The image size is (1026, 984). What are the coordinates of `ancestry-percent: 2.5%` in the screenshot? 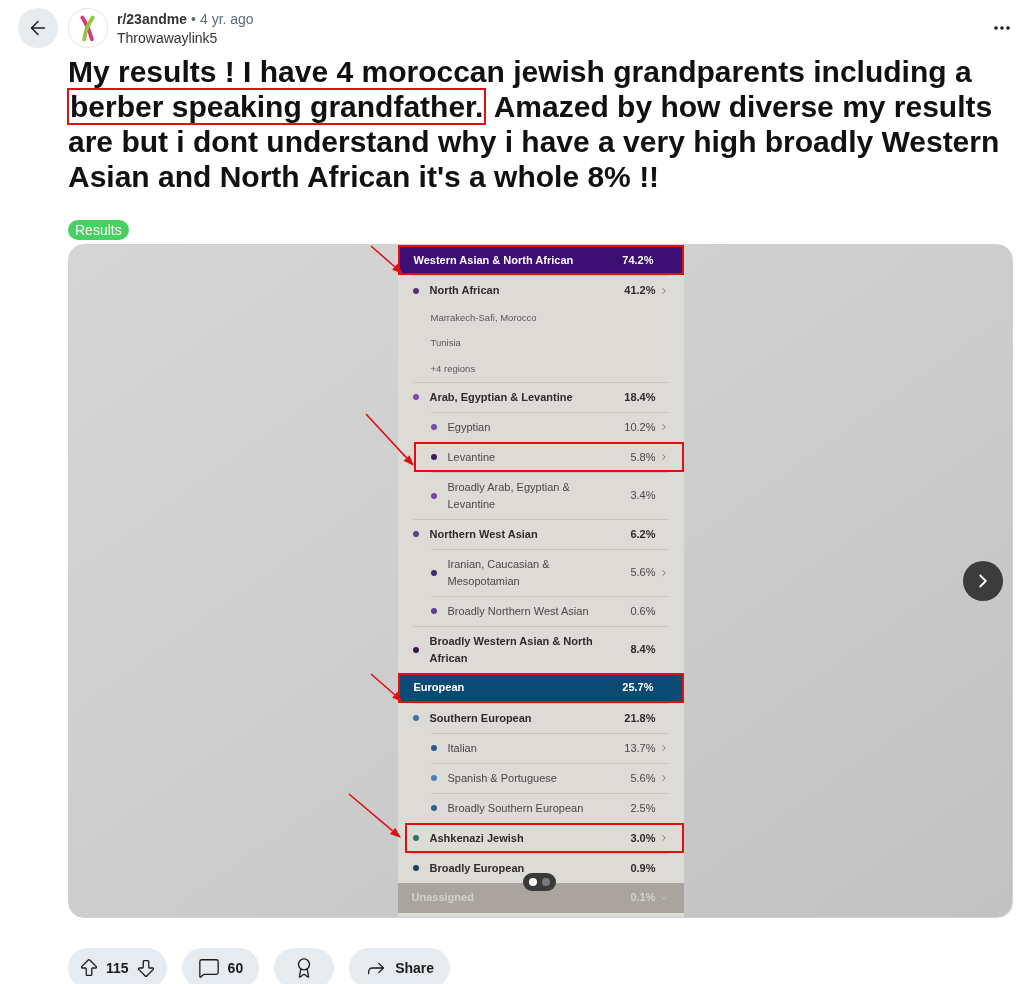 It's located at (642, 808).